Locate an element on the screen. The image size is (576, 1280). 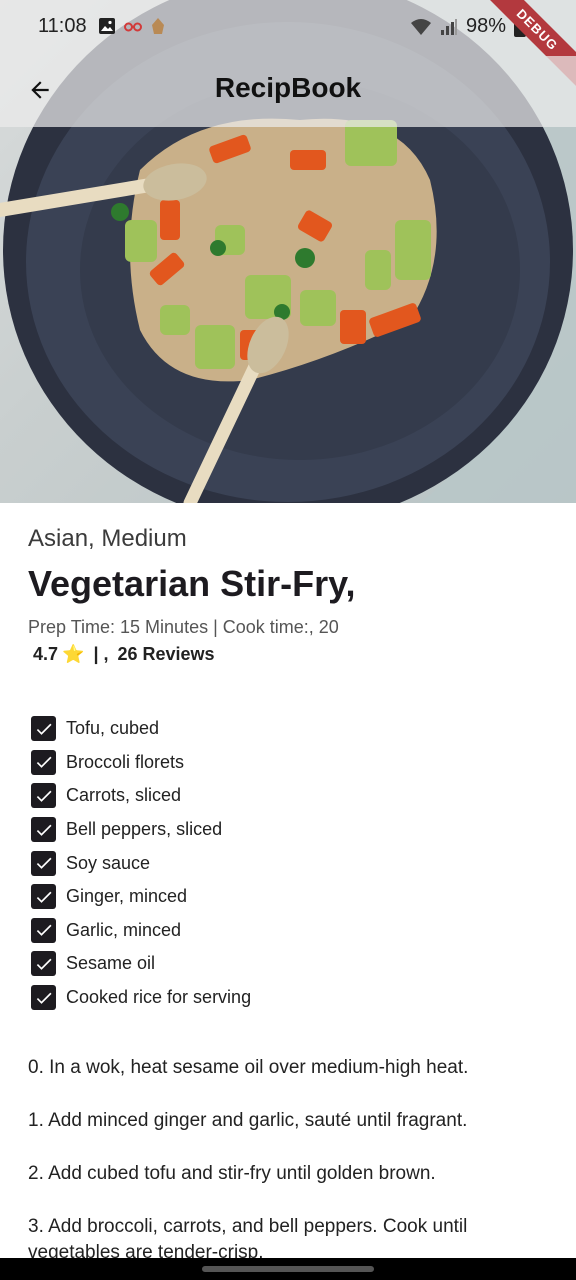
ingredient-label: Carrots, sliced is located at coordinates (124, 795).